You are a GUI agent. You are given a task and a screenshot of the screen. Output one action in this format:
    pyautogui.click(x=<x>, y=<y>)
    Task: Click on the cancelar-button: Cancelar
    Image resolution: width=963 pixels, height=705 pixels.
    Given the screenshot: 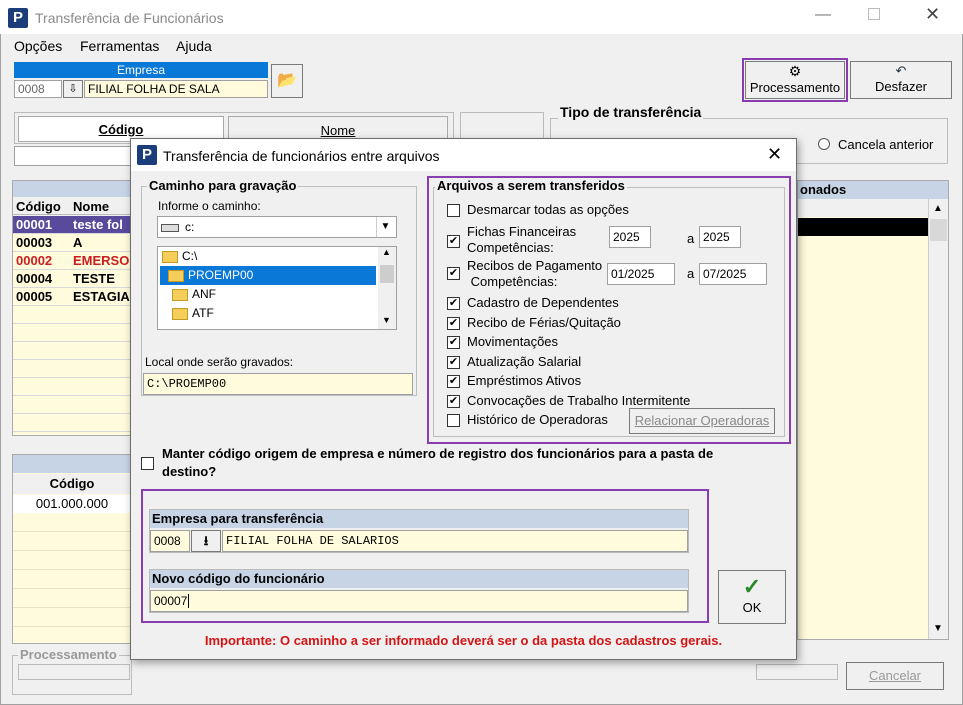 What is the action you would take?
    pyautogui.click(x=895, y=676)
    